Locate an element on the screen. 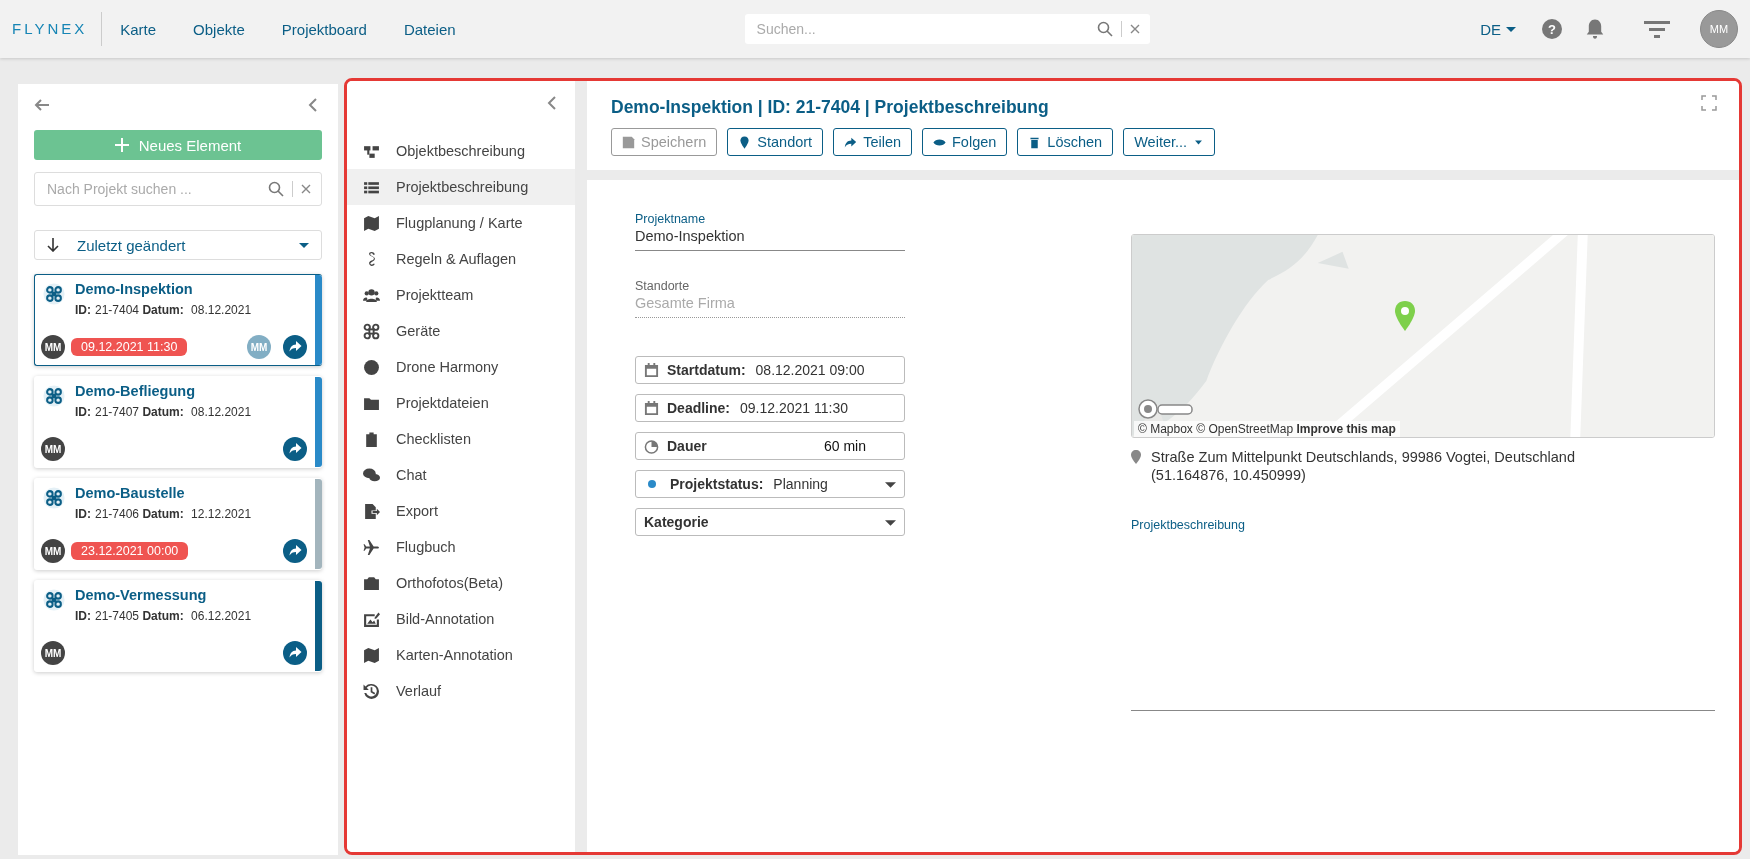 Image resolution: width=1750 pixels, height=859 pixels. export-icon is located at coordinates (371, 511).